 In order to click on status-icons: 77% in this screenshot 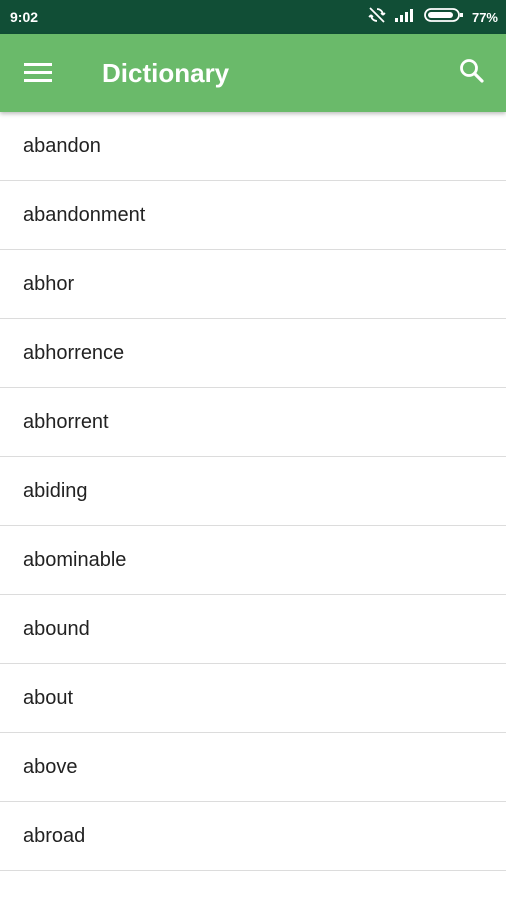, I will do `click(433, 17)`.